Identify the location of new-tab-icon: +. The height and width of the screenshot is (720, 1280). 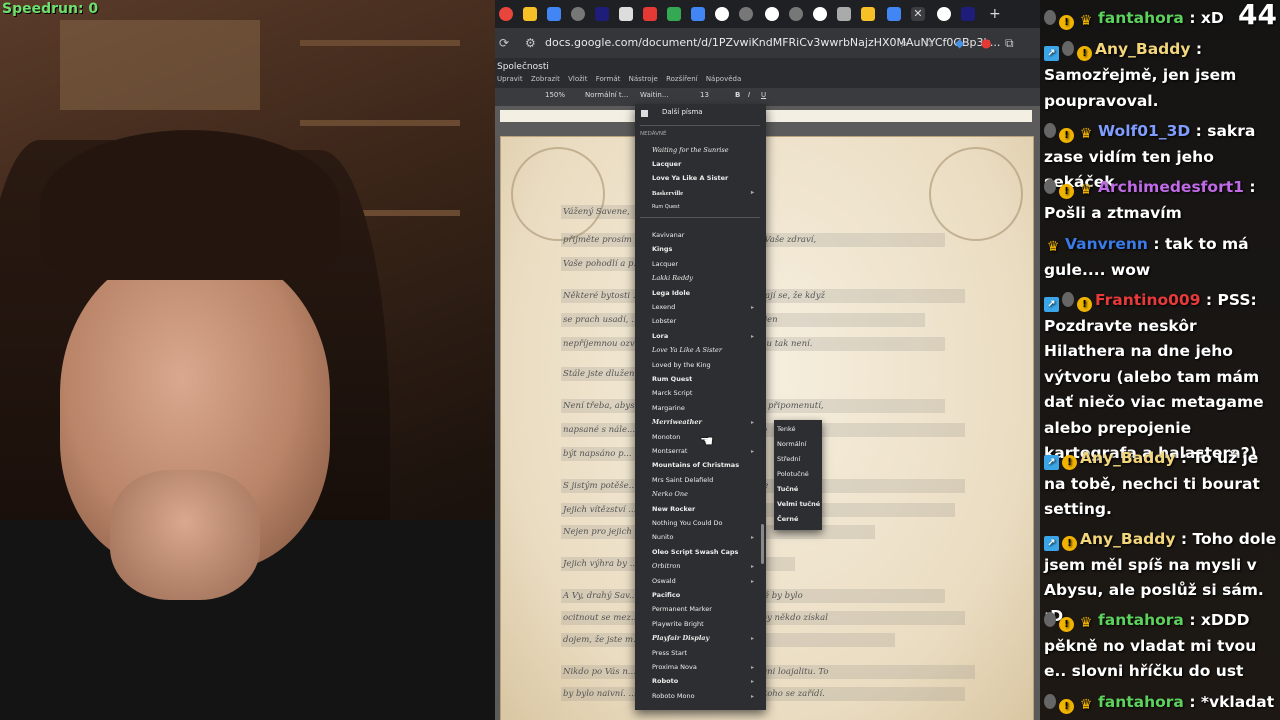
(996, 14).